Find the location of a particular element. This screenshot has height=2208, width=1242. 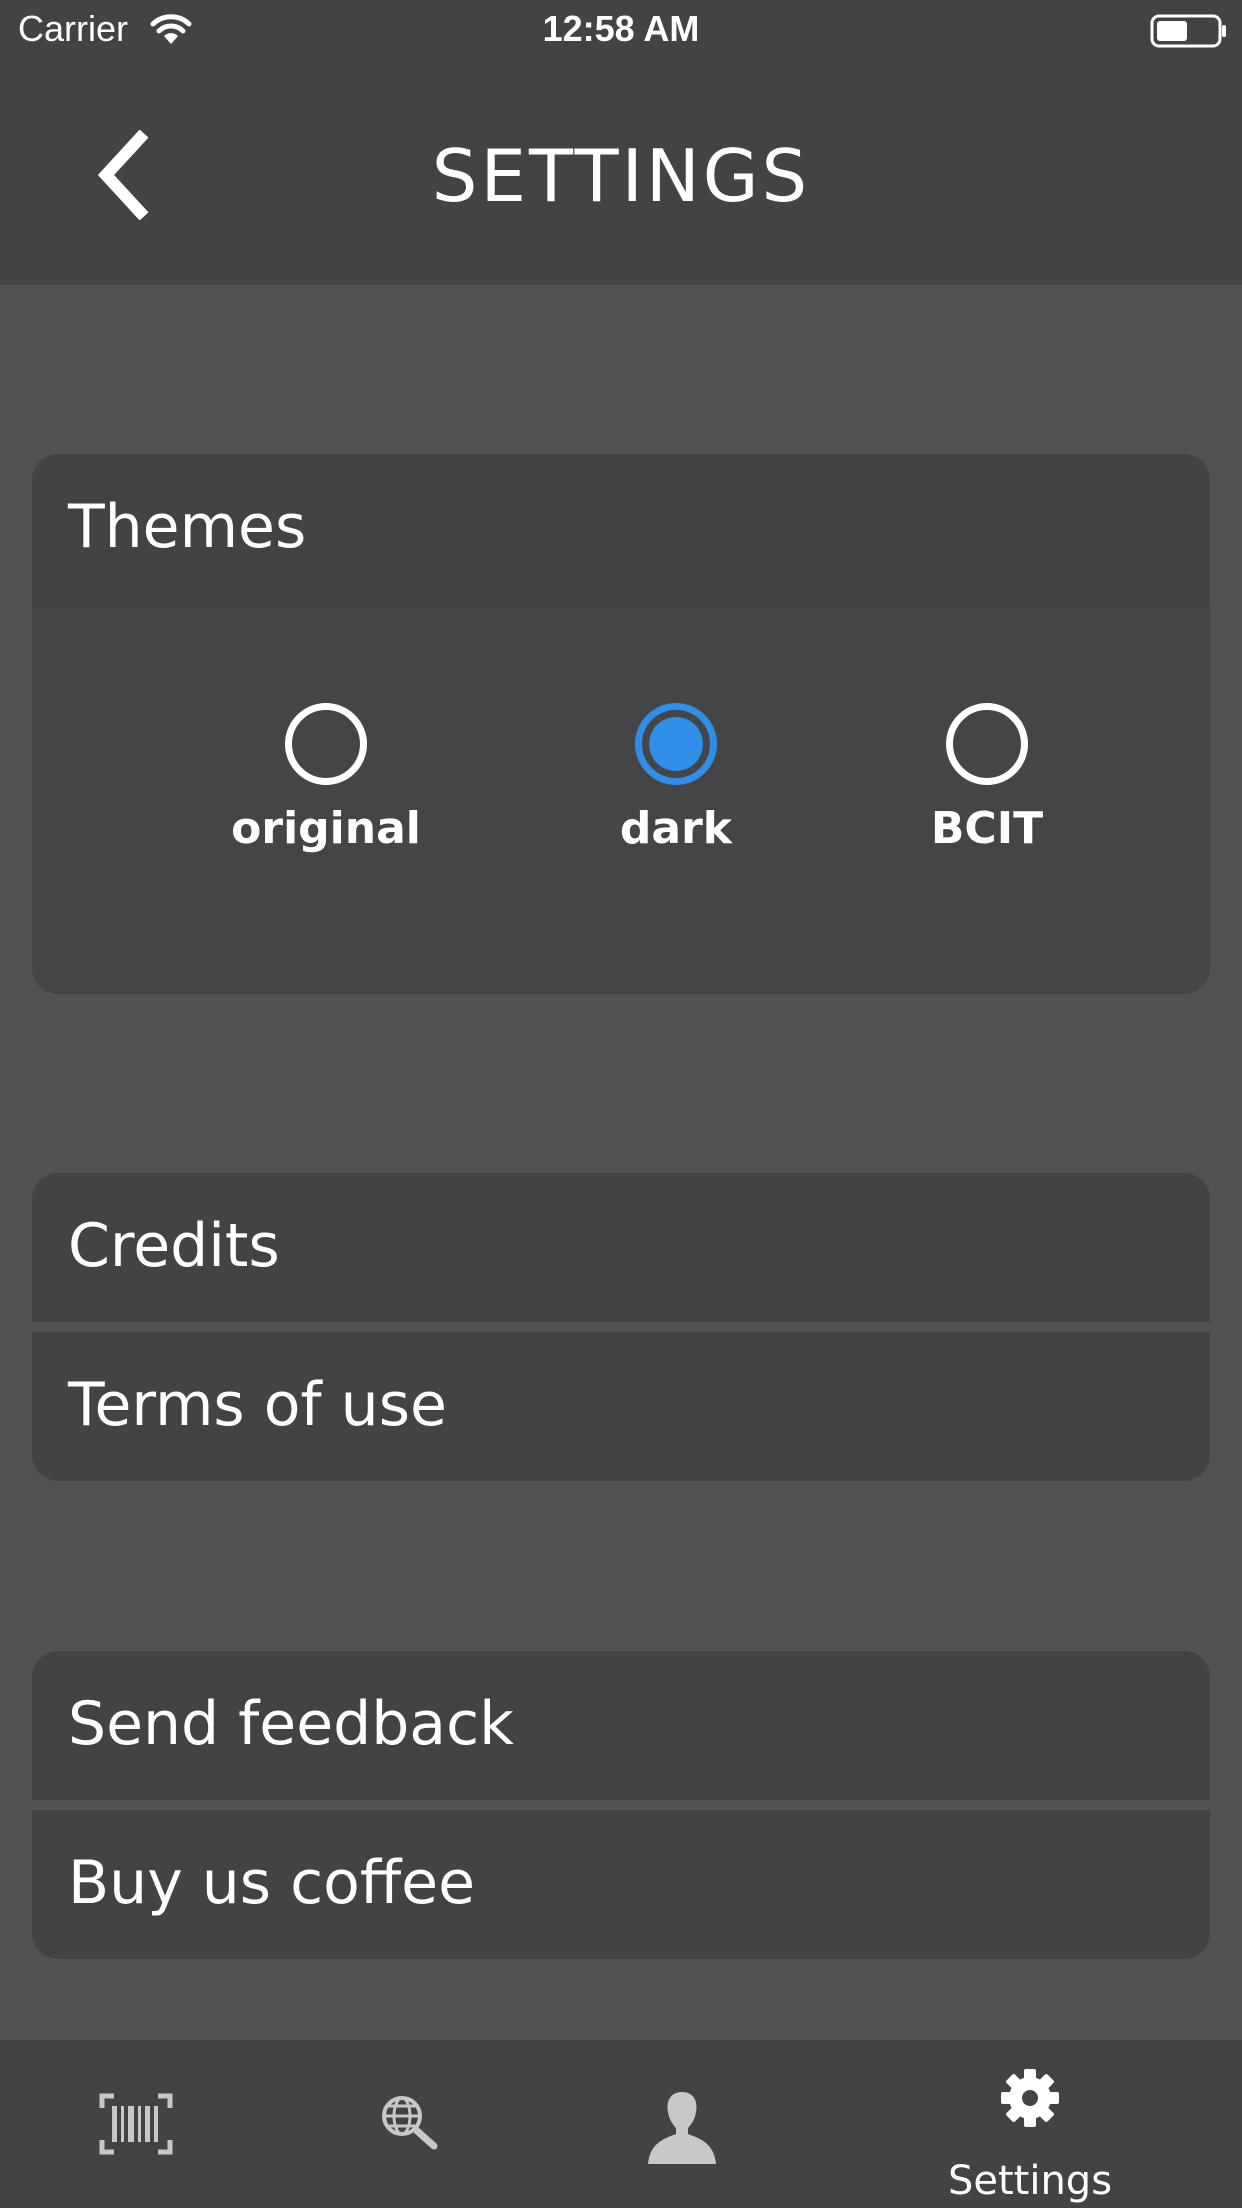

tab-label-settings: Settings is located at coordinates (1030, 2181).